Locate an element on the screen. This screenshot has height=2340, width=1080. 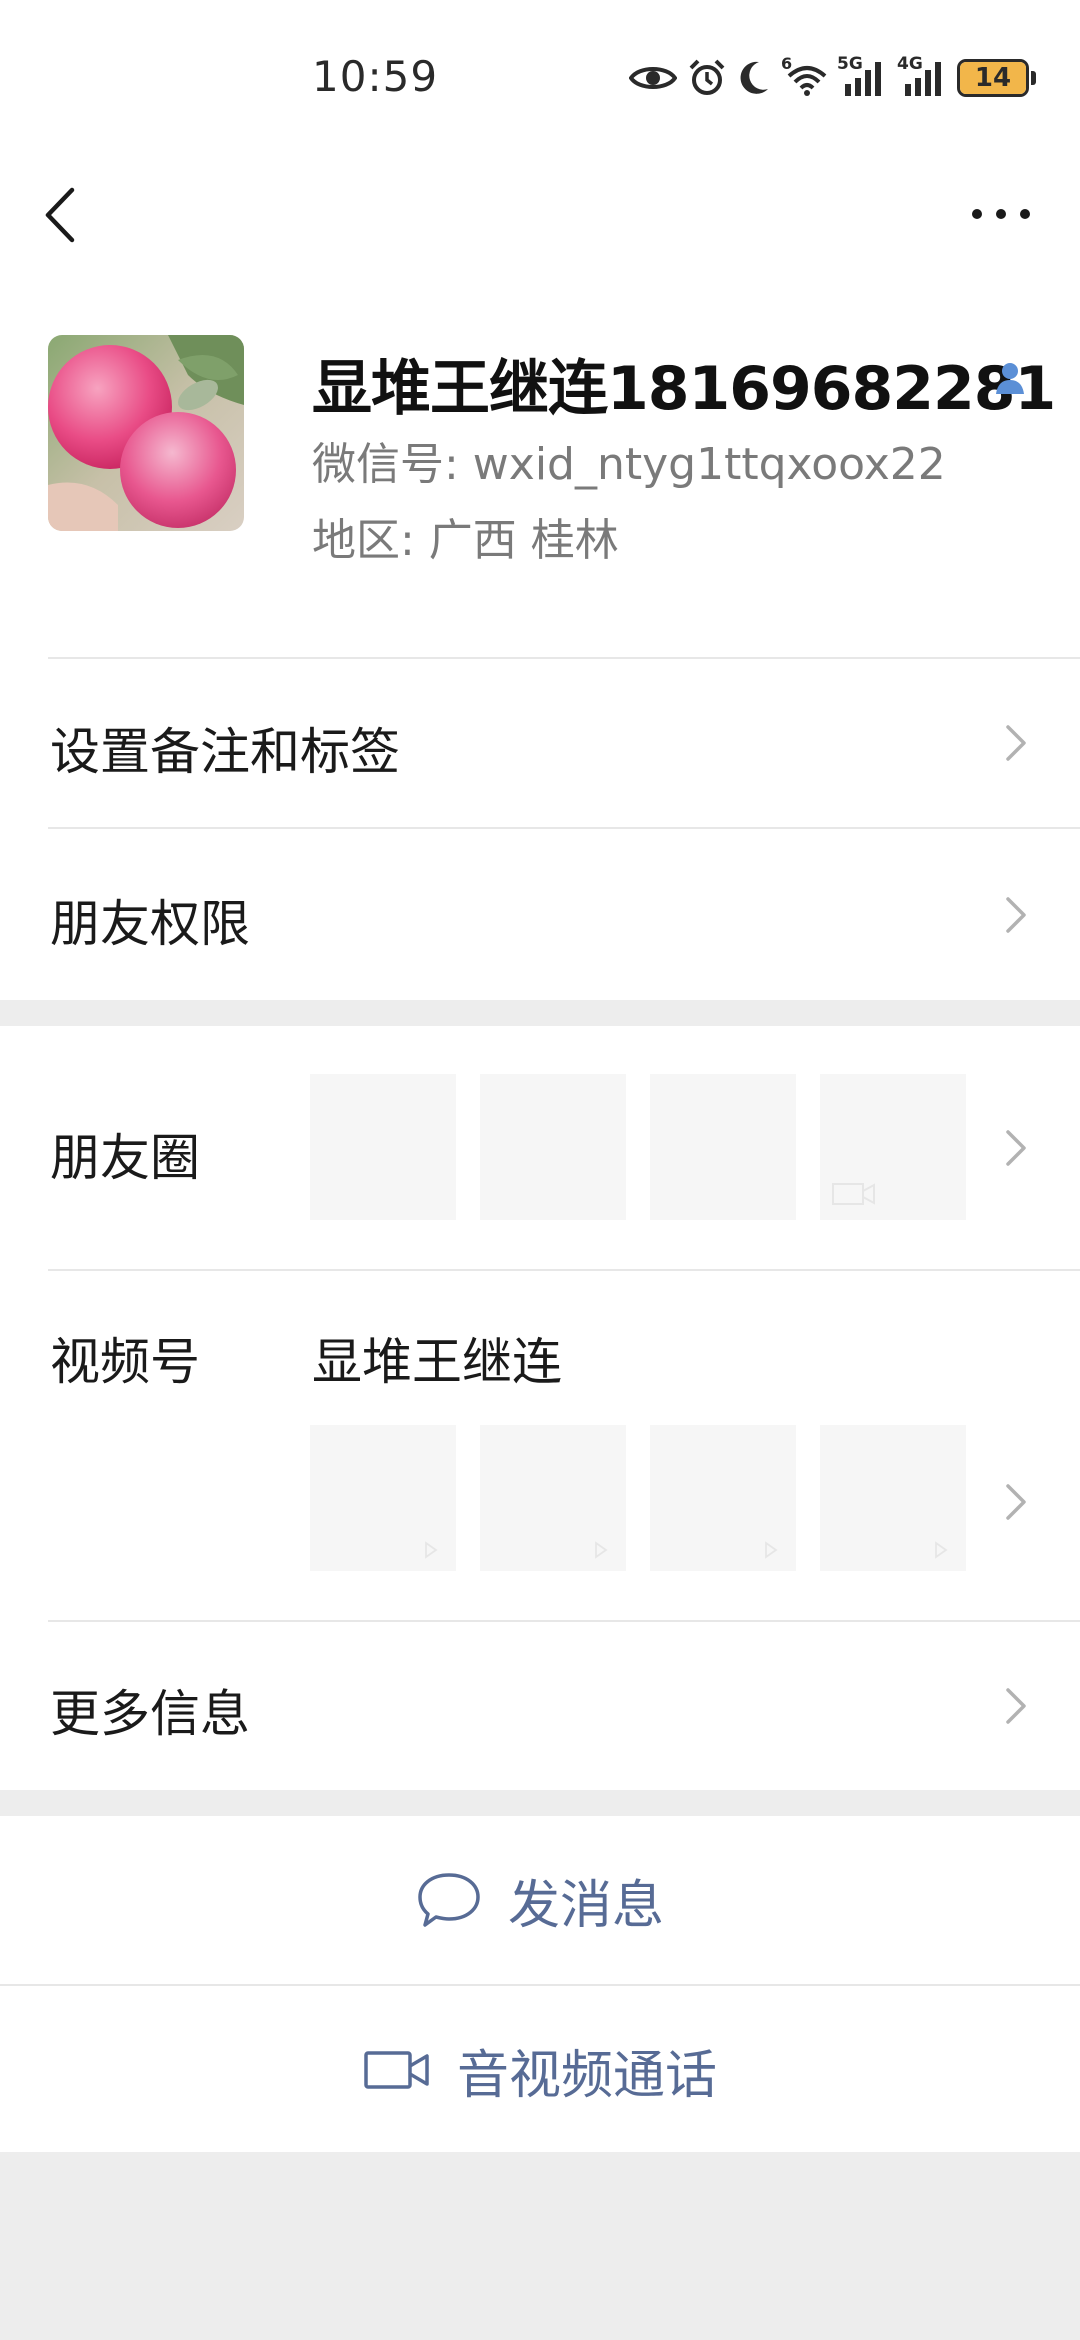
signal-5g: 5G is located at coordinates (862, 76).